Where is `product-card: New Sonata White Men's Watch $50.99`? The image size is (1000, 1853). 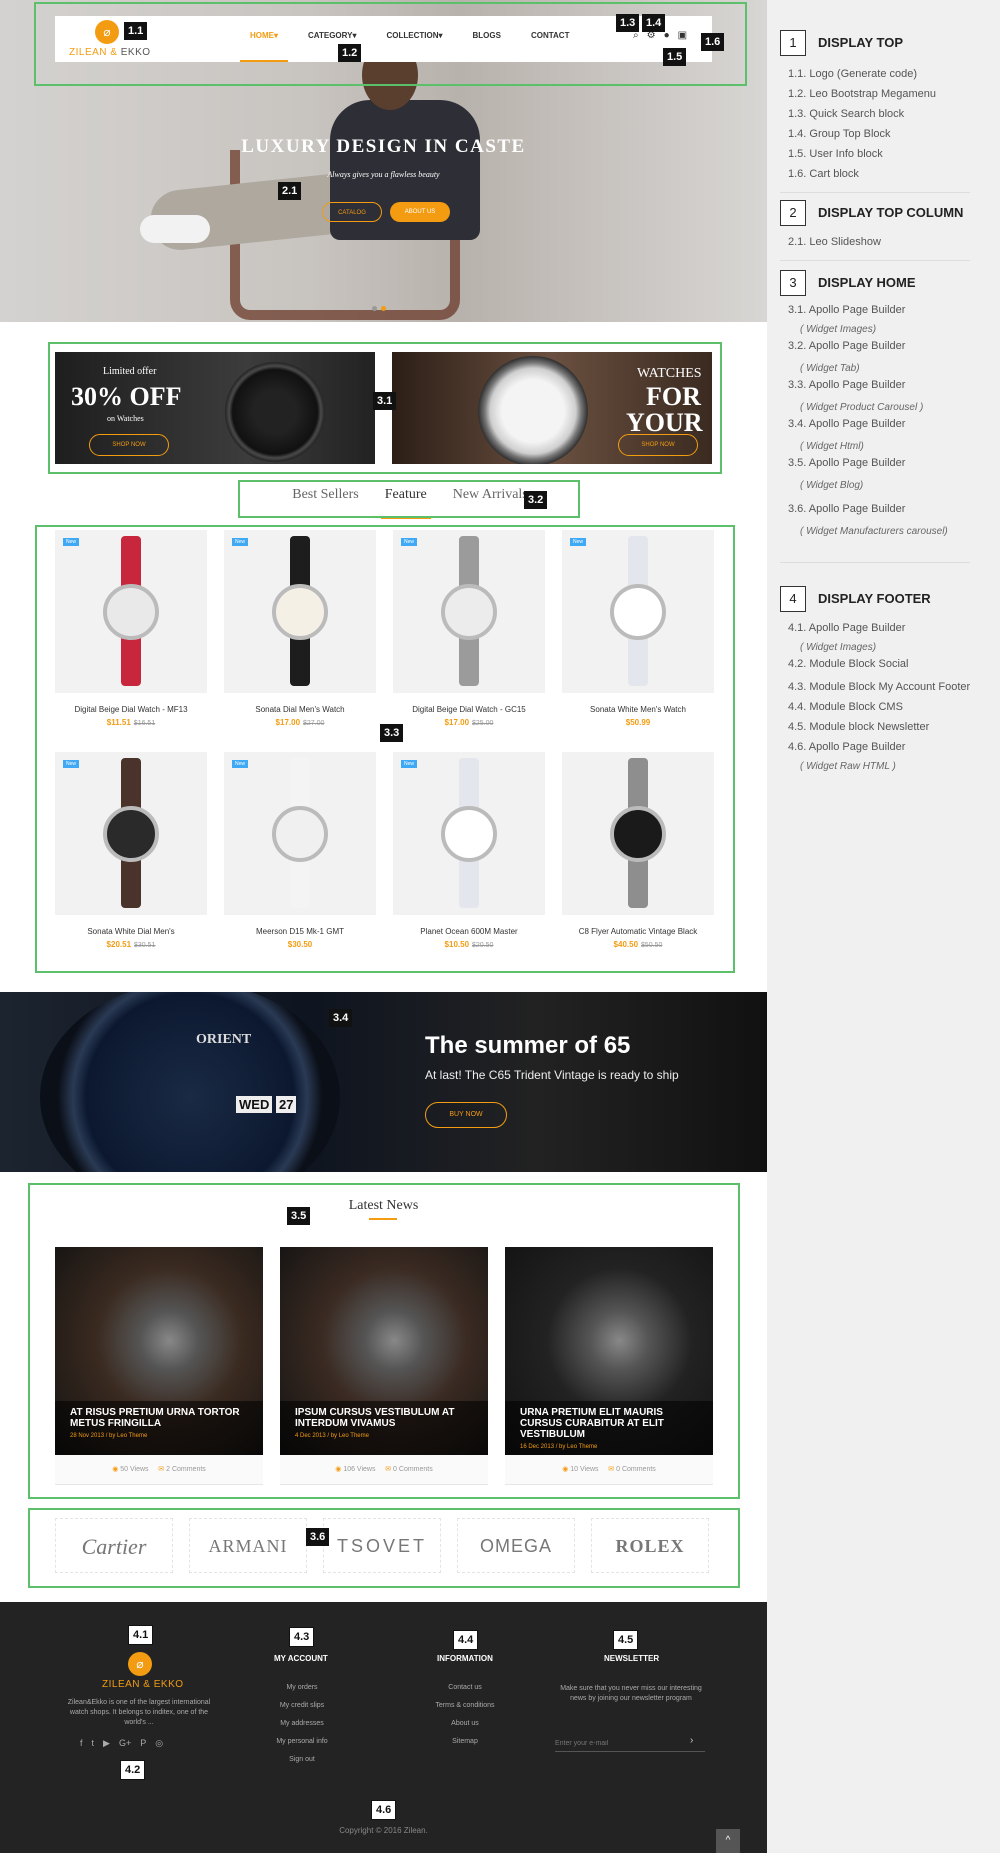 product-card: New Sonata White Men's Watch $50.99 is located at coordinates (638, 641).